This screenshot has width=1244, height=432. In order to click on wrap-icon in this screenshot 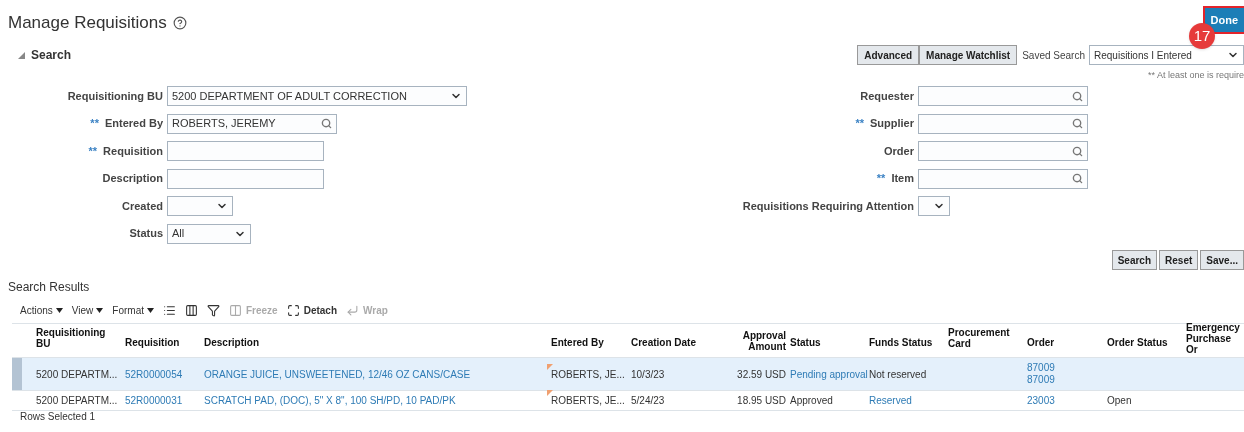, I will do `click(352, 310)`.